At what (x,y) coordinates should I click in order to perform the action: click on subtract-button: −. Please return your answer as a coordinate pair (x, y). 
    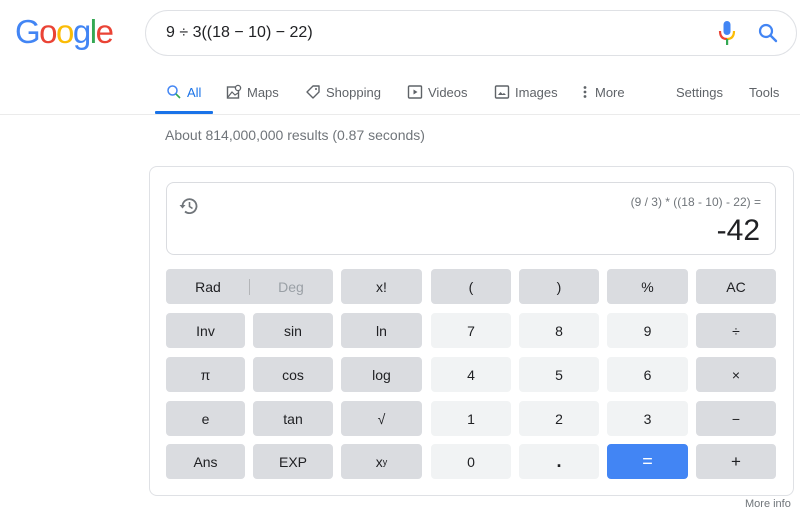
    Looking at the image, I should click on (736, 418).